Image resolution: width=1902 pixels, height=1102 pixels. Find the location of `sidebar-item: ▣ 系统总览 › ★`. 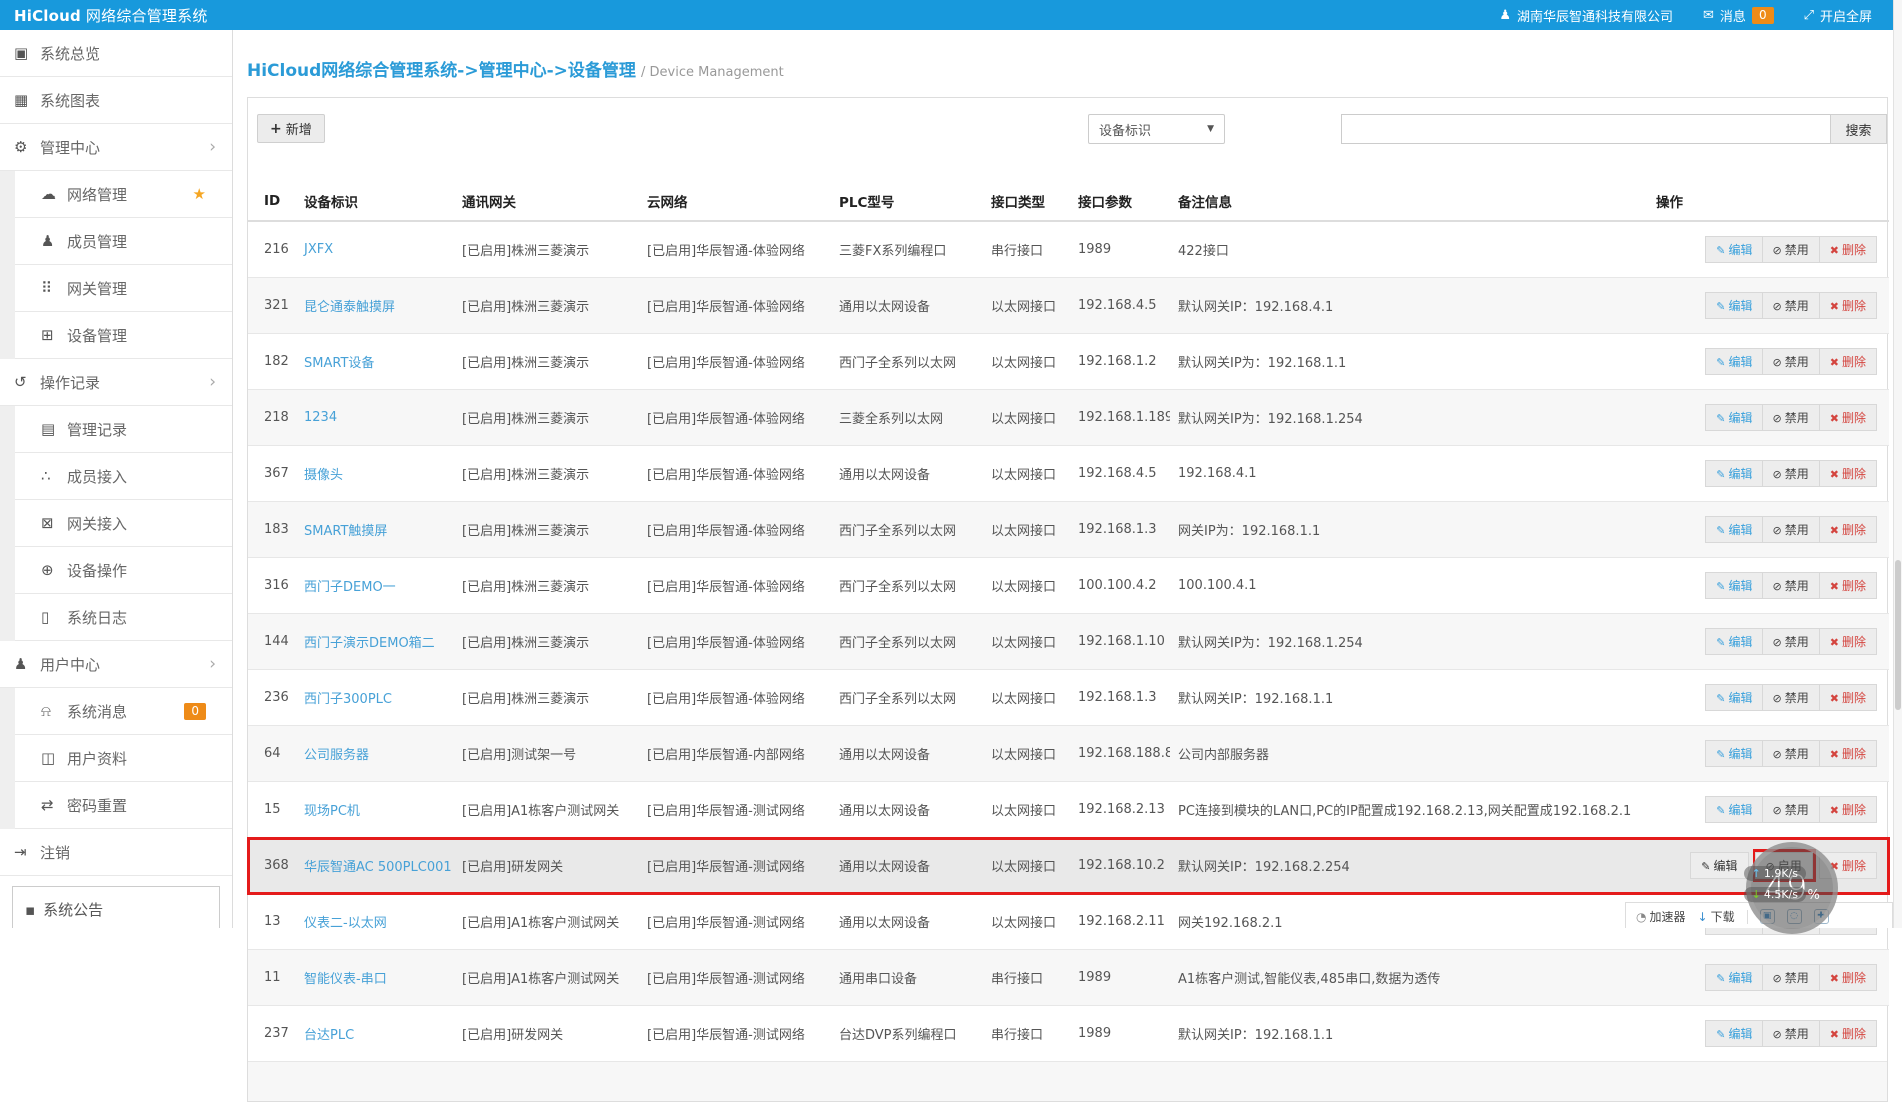

sidebar-item: ▣ 系统总览 › ★ is located at coordinates (116, 53).